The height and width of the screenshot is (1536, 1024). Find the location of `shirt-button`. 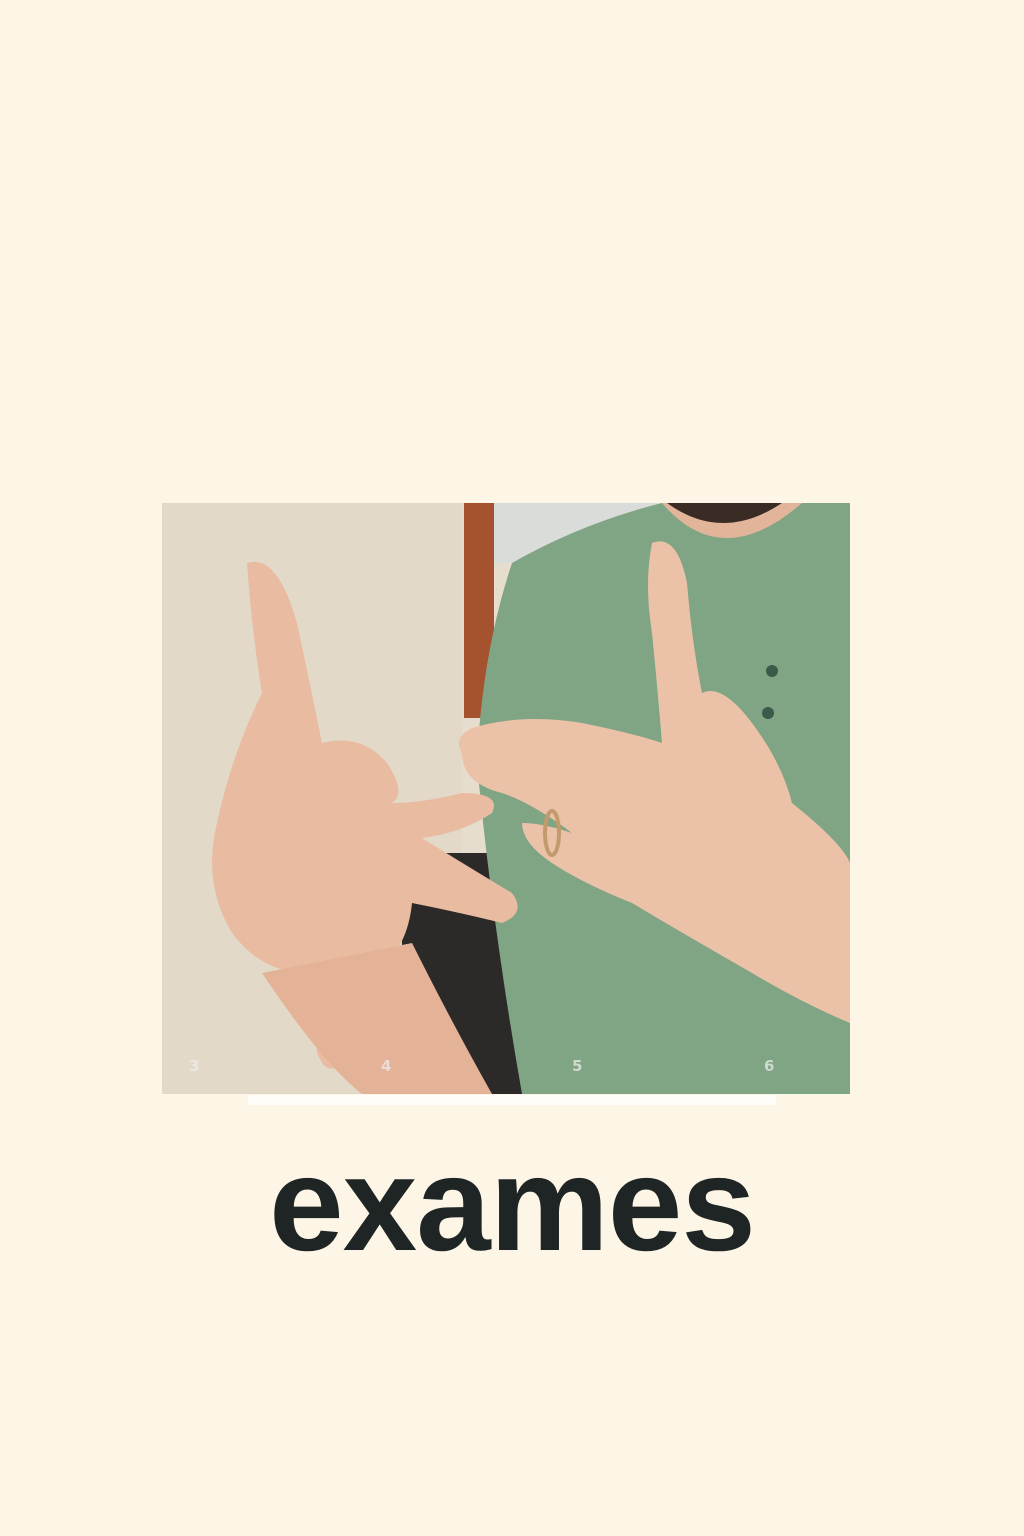

shirt-button is located at coordinates (772, 671).